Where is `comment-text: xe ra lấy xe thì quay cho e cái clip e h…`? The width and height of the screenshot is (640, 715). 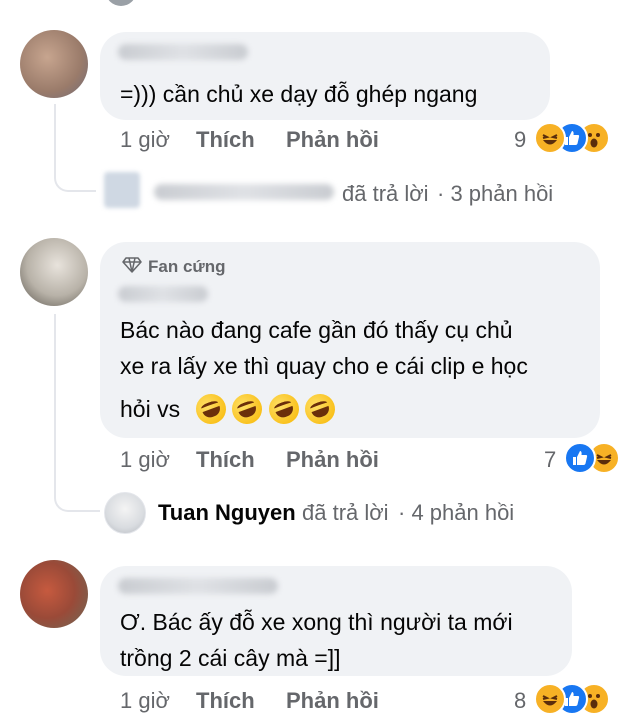
comment-text: xe ra lấy xe thì quay cho e cái clip e h… is located at coordinates (324, 366).